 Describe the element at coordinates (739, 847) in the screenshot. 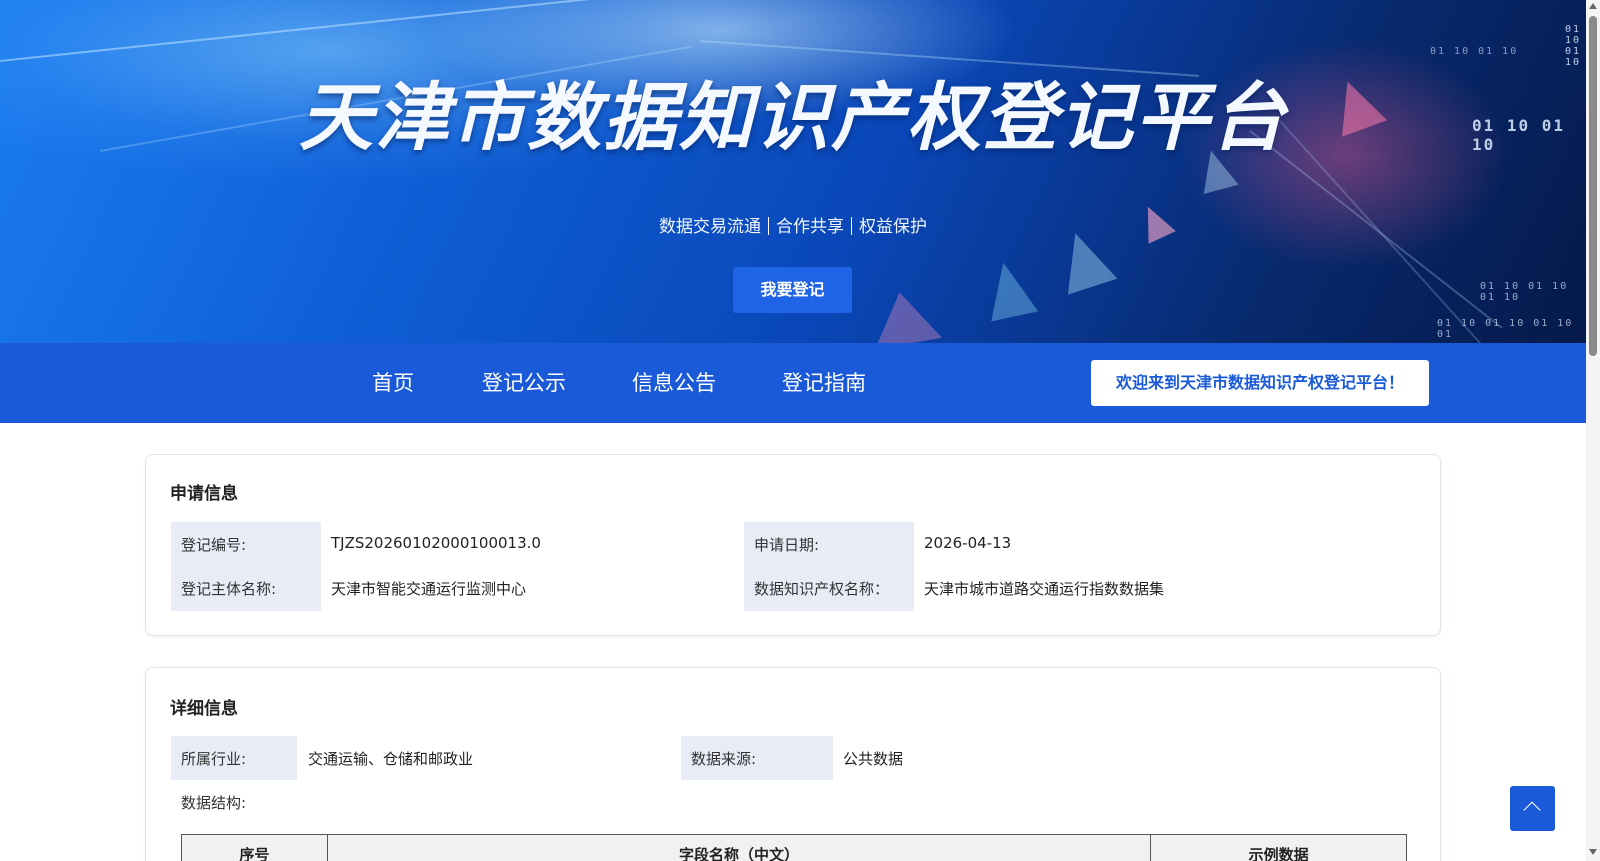

I see `table-header-cell: 字段名称（中文）` at that location.